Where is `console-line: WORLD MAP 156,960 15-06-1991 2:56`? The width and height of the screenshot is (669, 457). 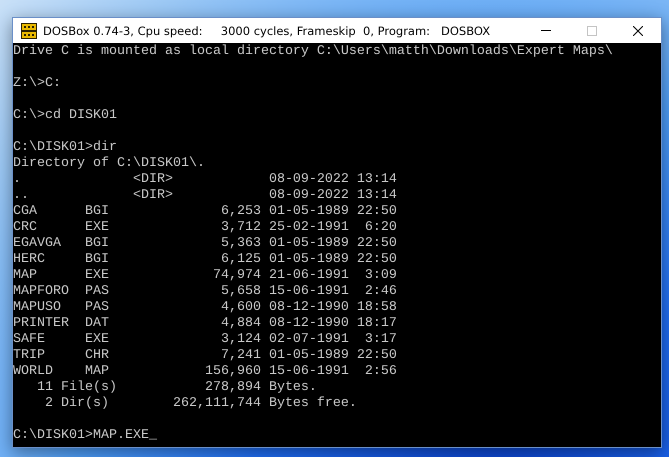 console-line: WORLD MAP 156,960 15-06-1991 2:56 is located at coordinates (205, 372).